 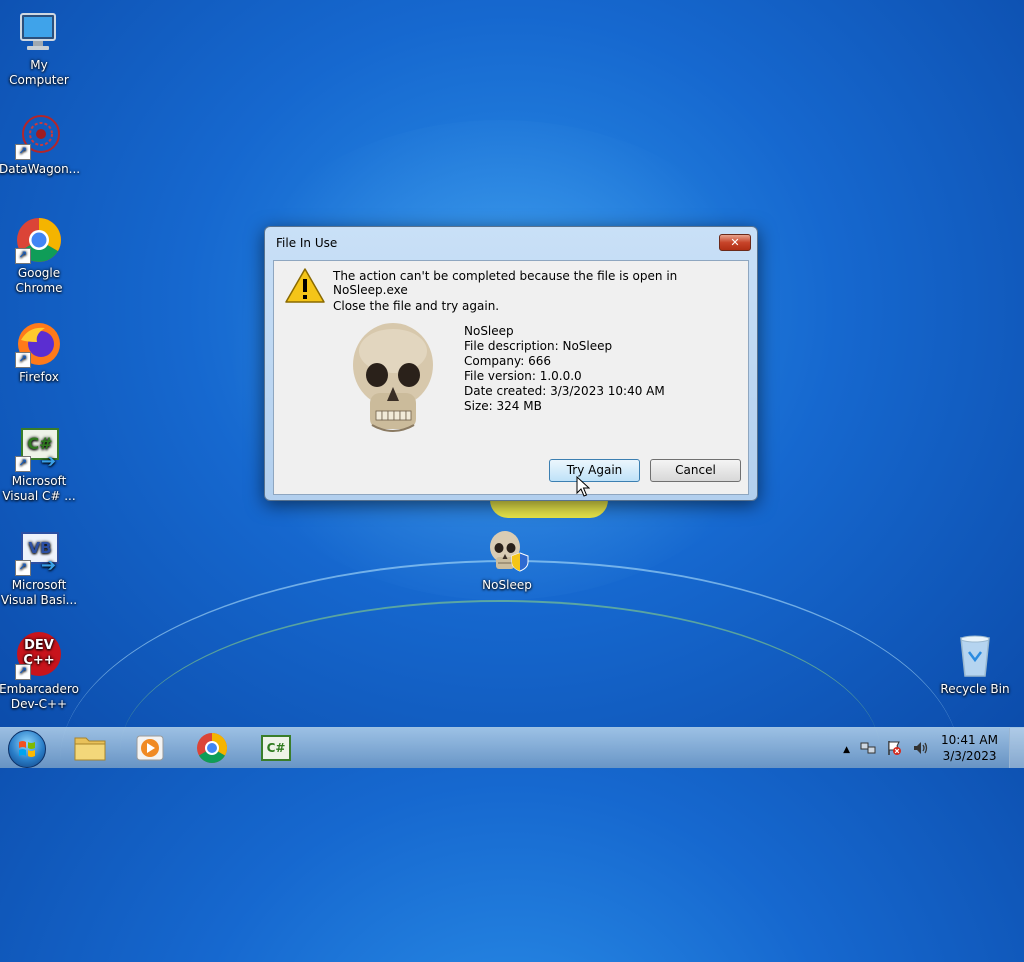 What do you see at coordinates (549, 509) in the screenshot?
I see `wallpaper-flower` at bounding box center [549, 509].